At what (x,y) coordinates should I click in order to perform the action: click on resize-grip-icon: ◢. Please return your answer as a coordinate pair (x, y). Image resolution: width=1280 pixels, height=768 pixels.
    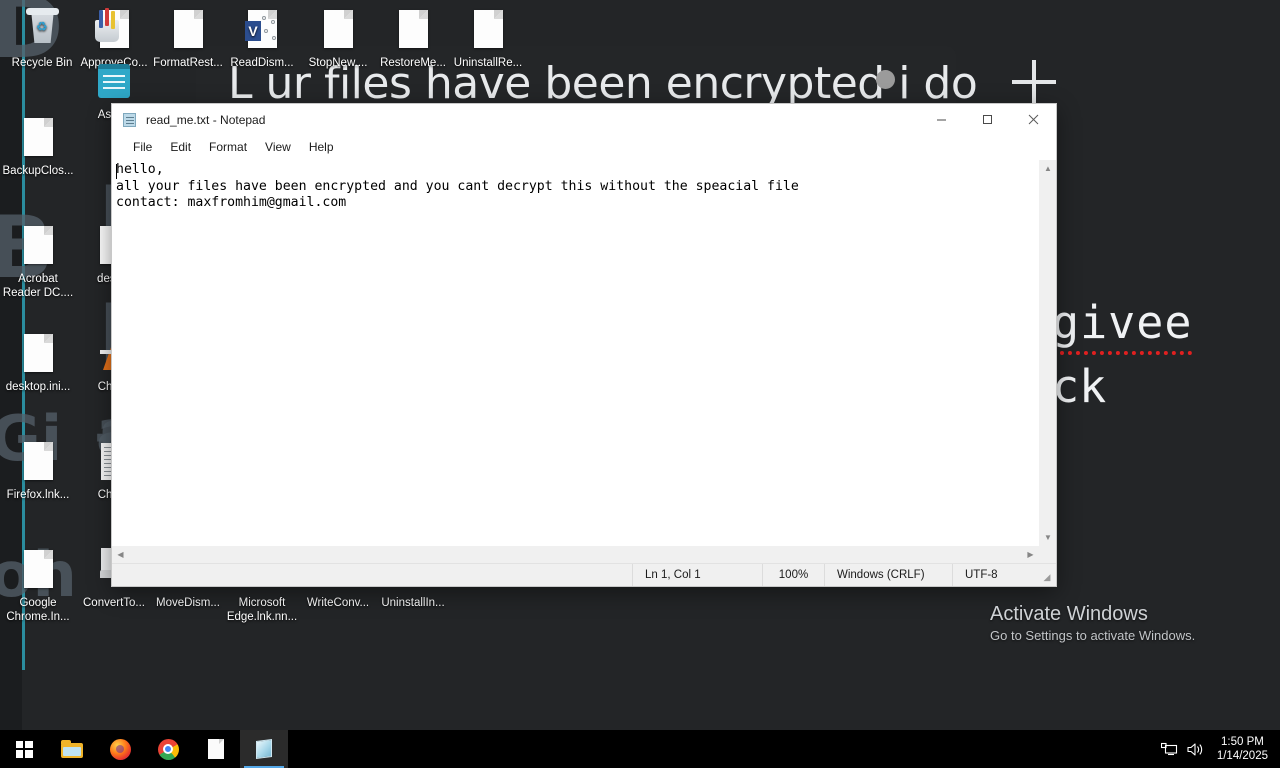
    Looking at the image, I should click on (1047, 575).